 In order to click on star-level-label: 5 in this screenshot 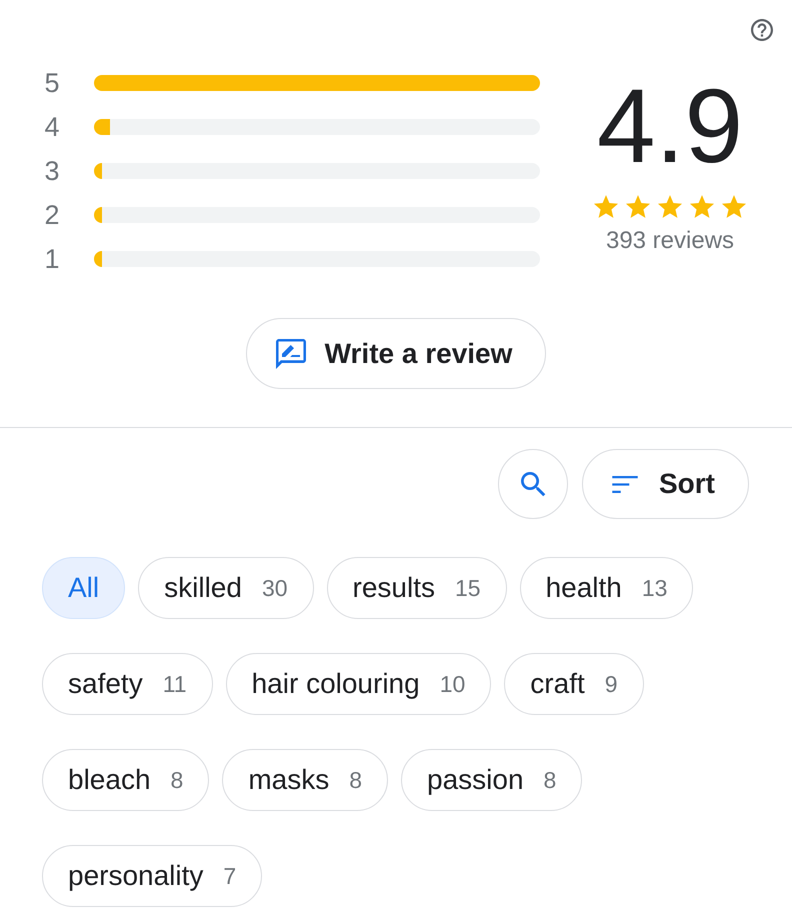, I will do `click(52, 83)`.